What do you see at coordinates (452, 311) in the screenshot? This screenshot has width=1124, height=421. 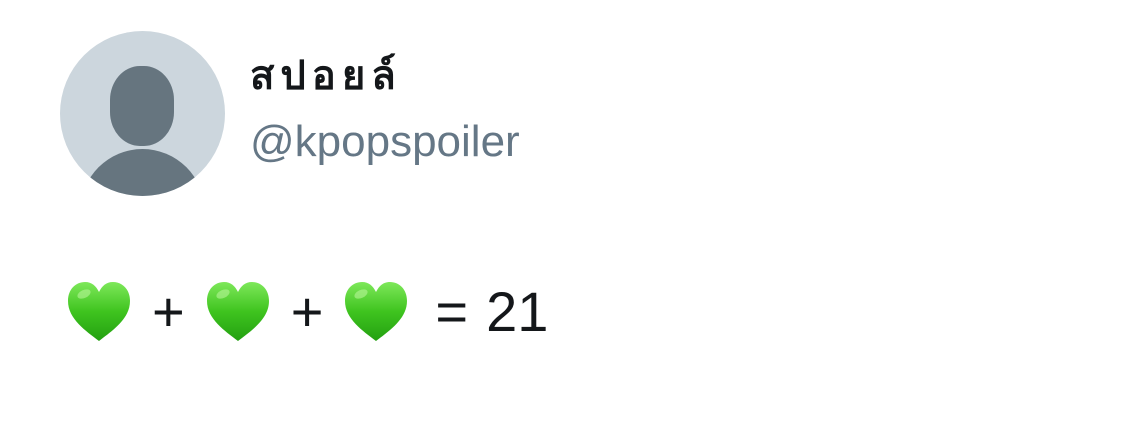 I see `equals-sign: =` at bounding box center [452, 311].